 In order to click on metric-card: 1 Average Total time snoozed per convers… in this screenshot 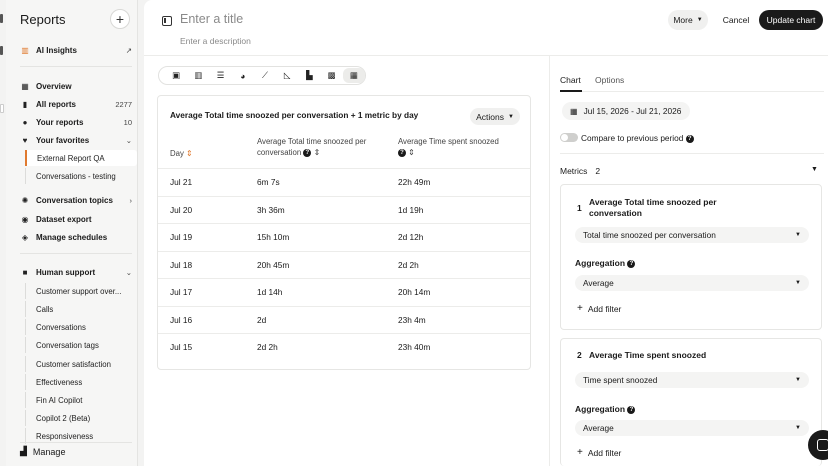, I will do `click(691, 257)`.